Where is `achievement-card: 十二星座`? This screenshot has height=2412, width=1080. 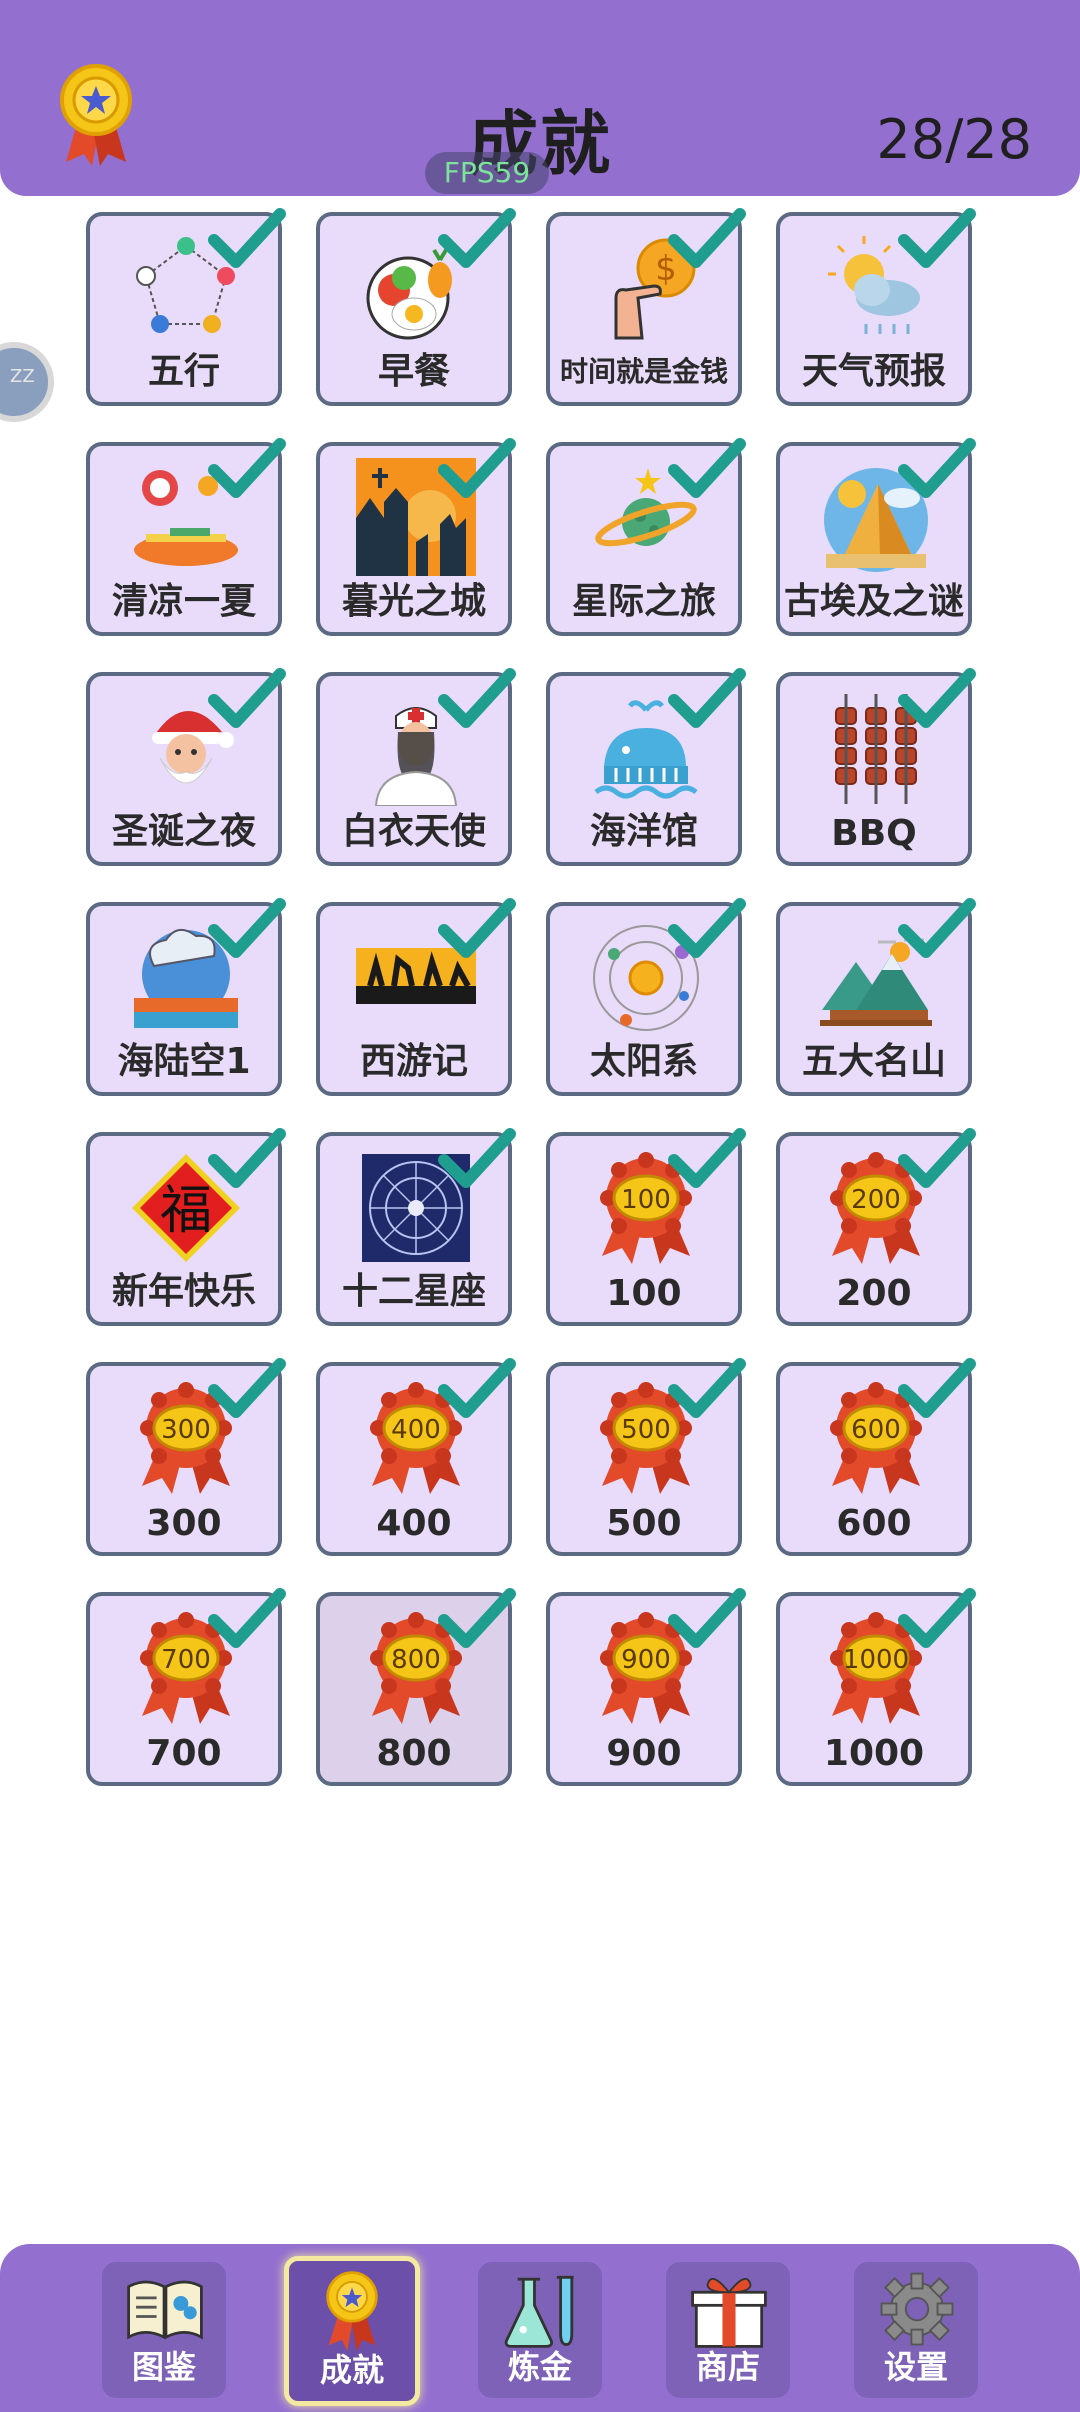
achievement-card: 十二星座 is located at coordinates (416, 1227).